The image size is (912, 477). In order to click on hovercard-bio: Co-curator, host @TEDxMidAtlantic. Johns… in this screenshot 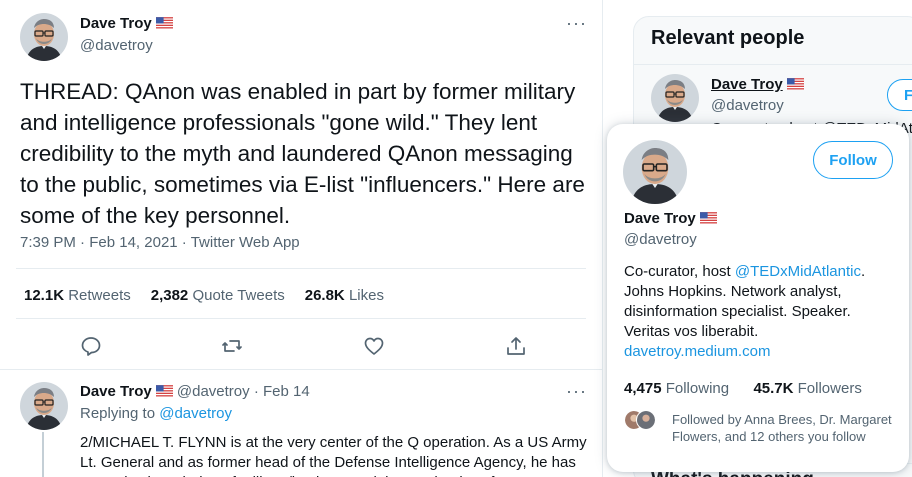, I will do `click(745, 301)`.